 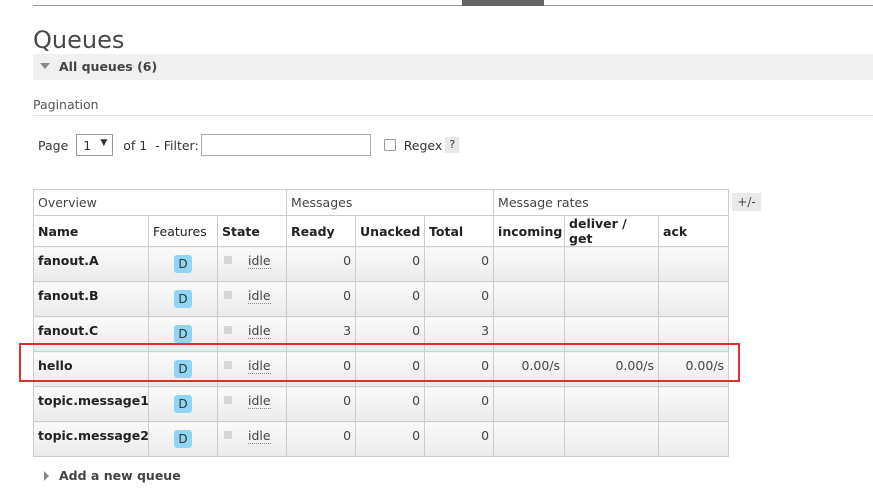 What do you see at coordinates (503, 3) in the screenshot?
I see `active-nav-tab-indicator` at bounding box center [503, 3].